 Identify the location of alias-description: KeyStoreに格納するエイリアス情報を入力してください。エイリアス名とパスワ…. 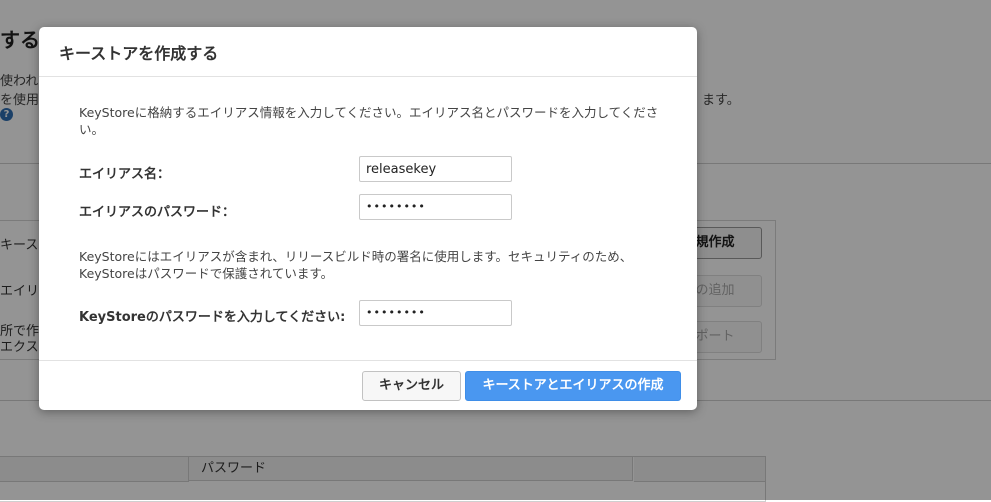
(369, 121).